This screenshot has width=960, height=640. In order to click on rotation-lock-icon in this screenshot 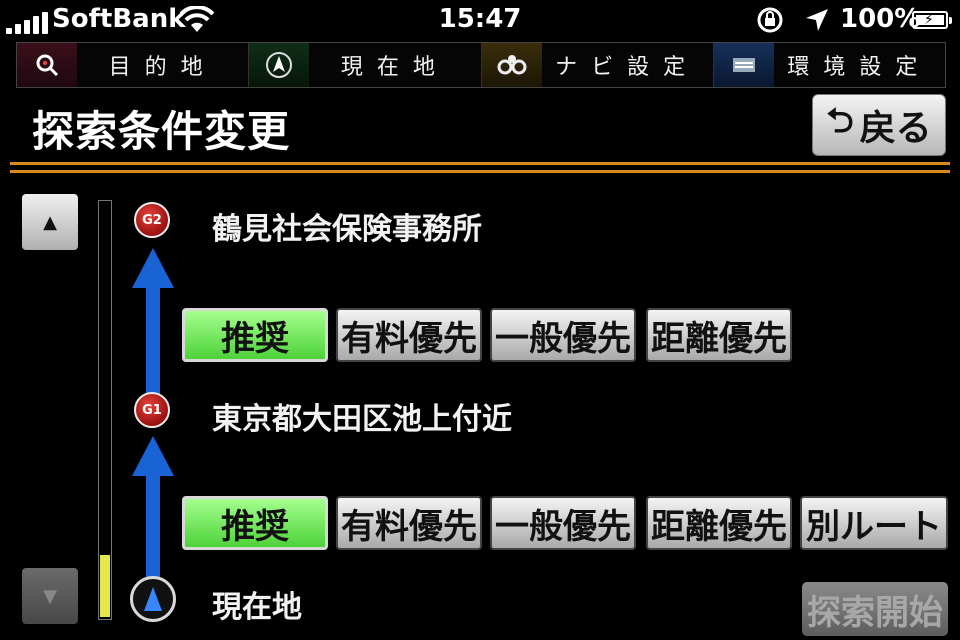, I will do `click(770, 20)`.